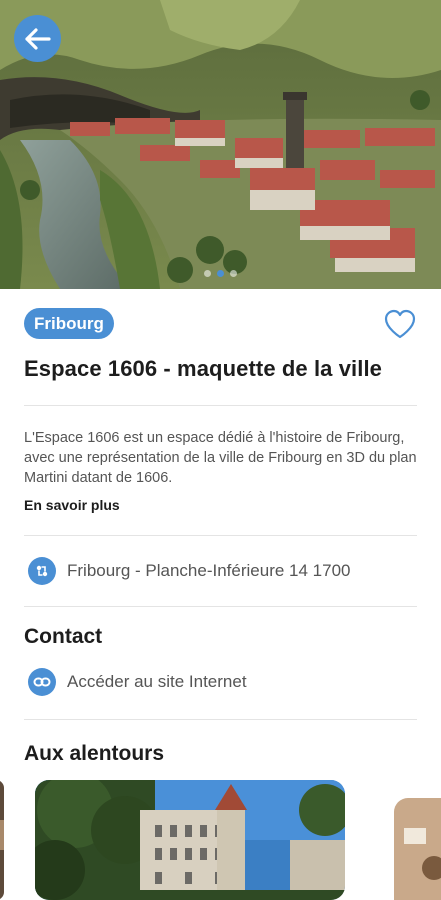  I want to click on carousel-dot-active, so click(220, 273).